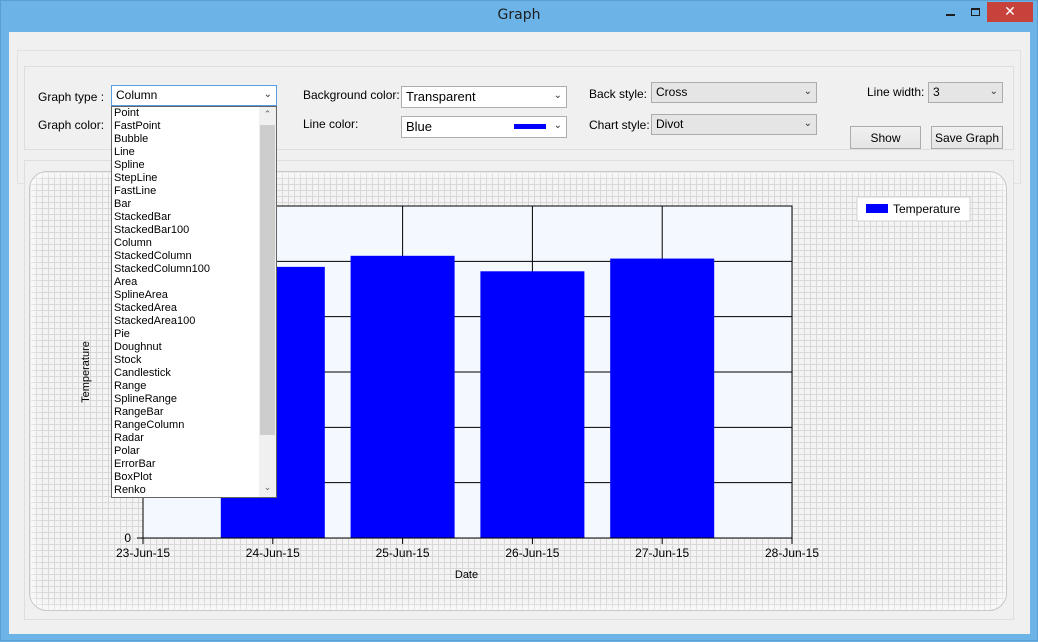 The height and width of the screenshot is (642, 1038). What do you see at coordinates (403, 553) in the screenshot?
I see `x-tick-label: 25-Jun-15` at bounding box center [403, 553].